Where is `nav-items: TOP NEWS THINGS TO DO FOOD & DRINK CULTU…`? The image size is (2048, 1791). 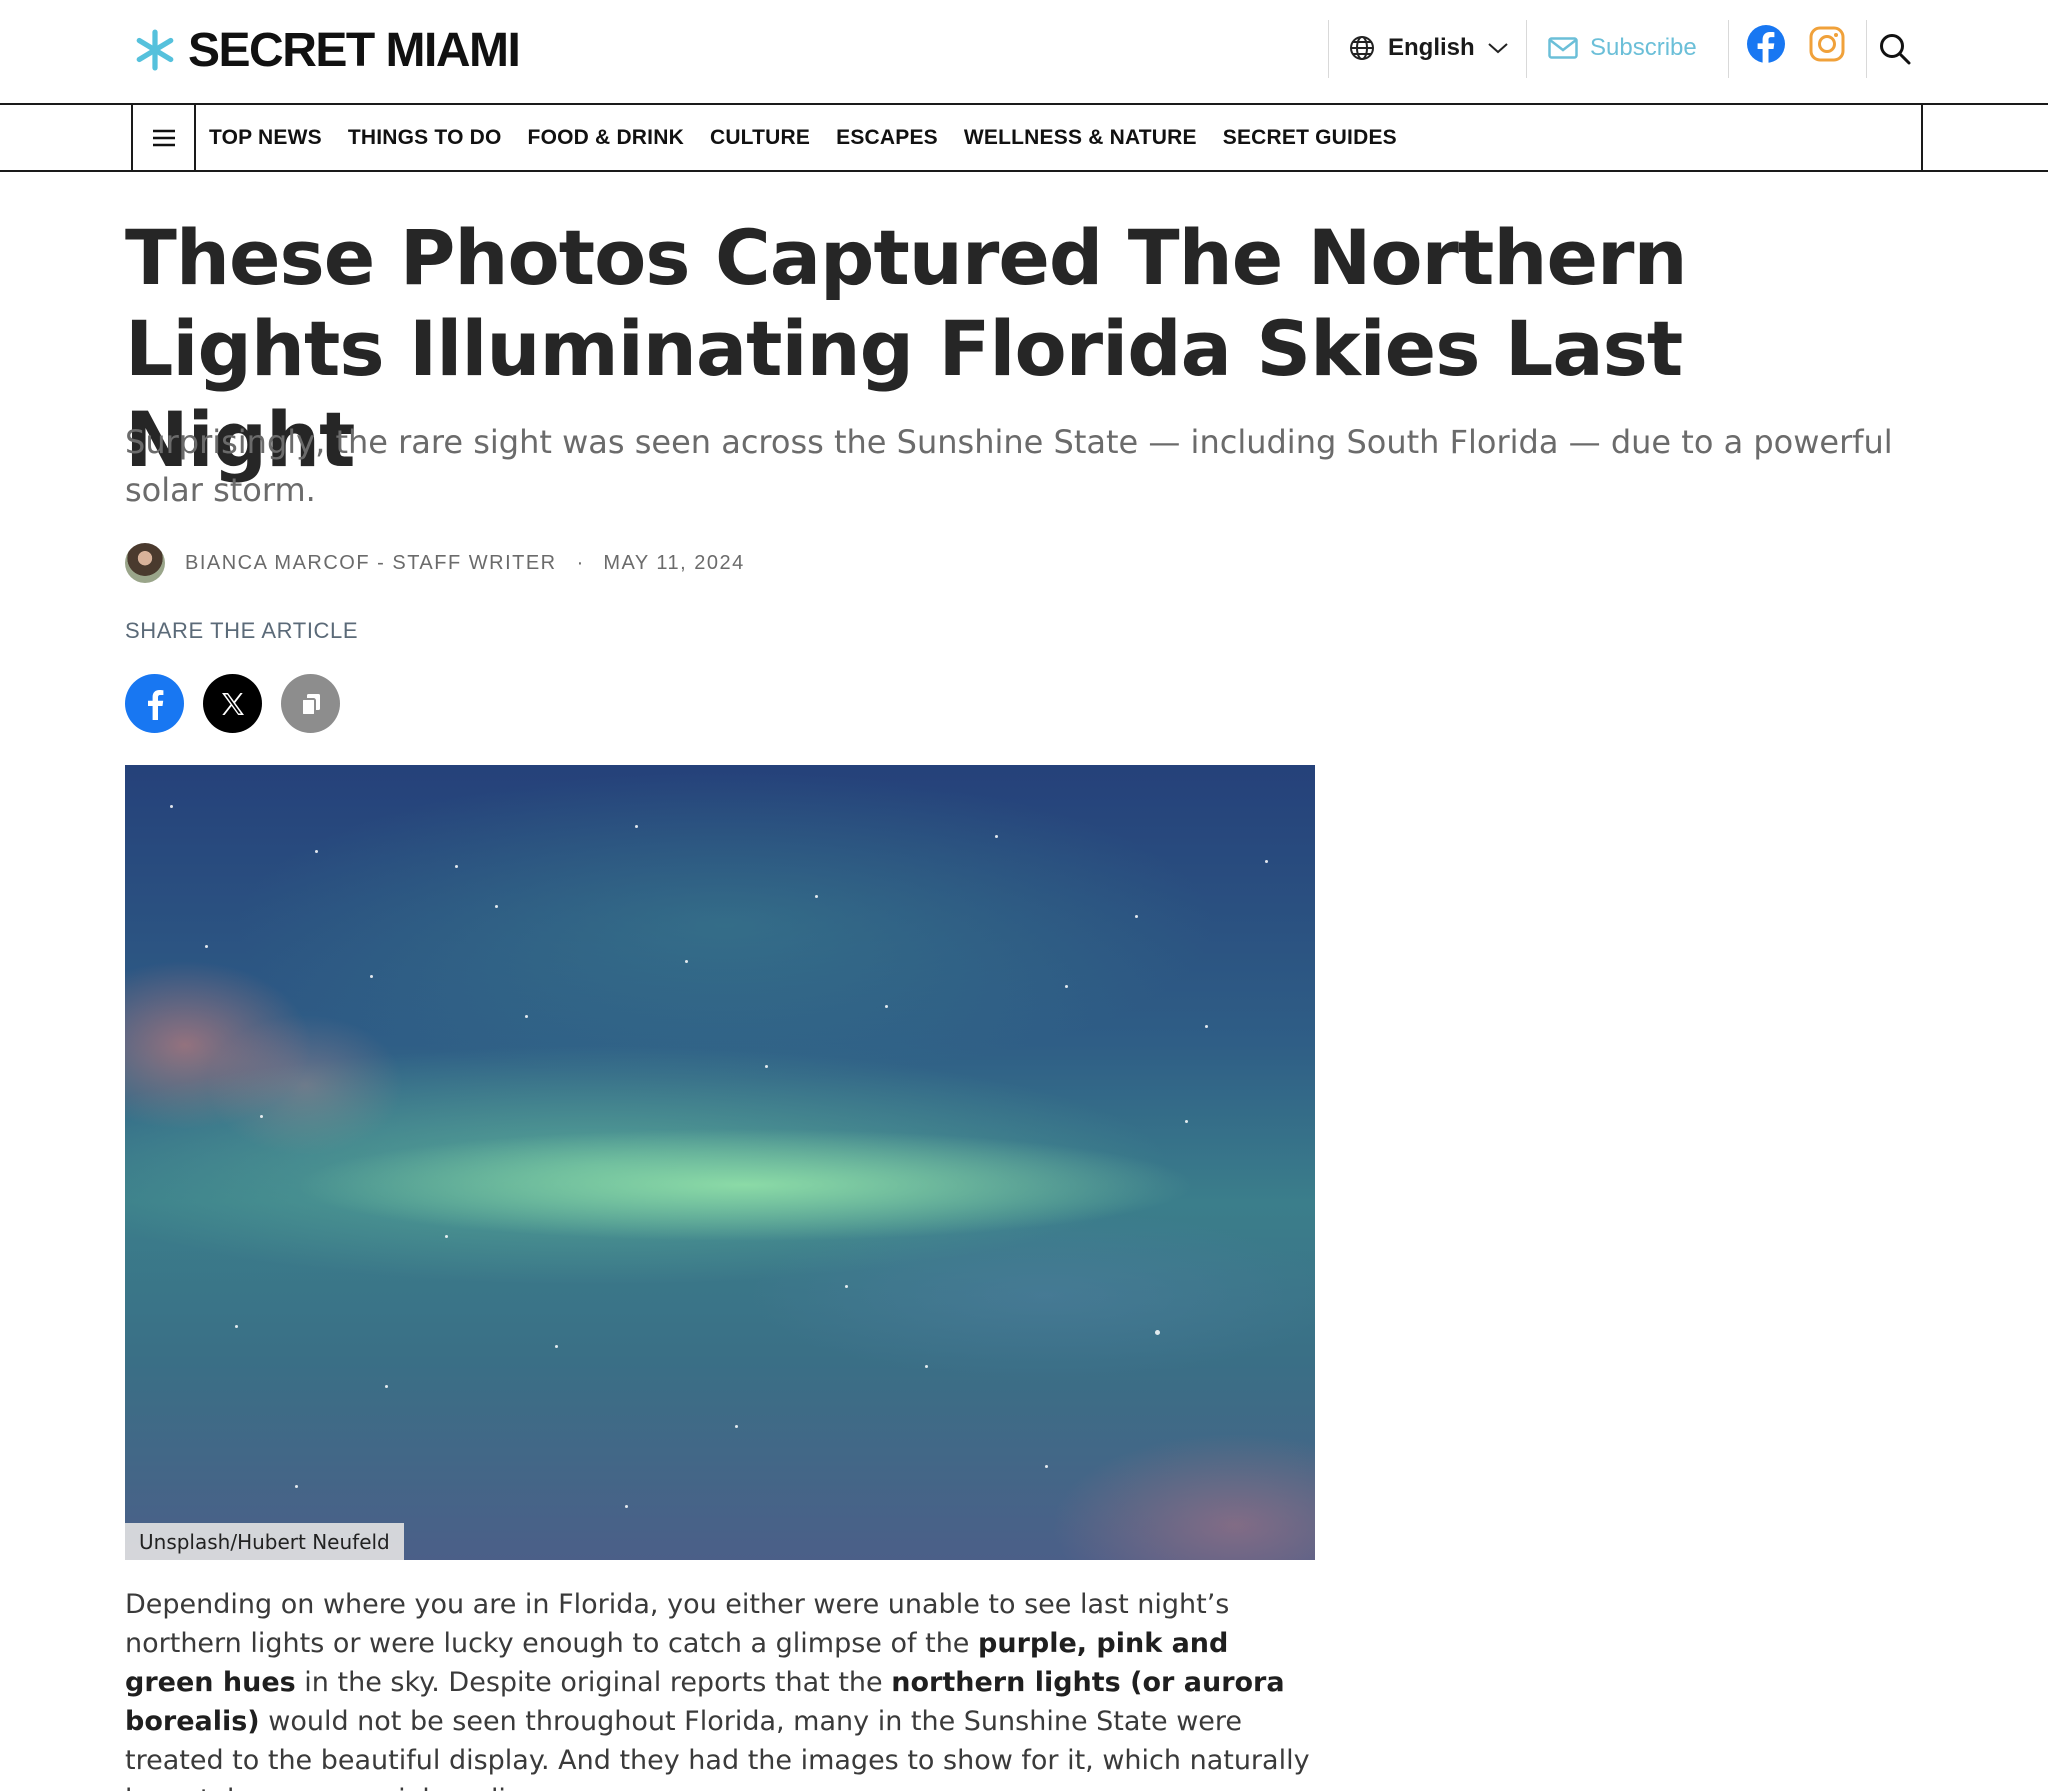
nav-items: TOP NEWS THINGS TO DO FOOD & DRINK CULTU… is located at coordinates (803, 138).